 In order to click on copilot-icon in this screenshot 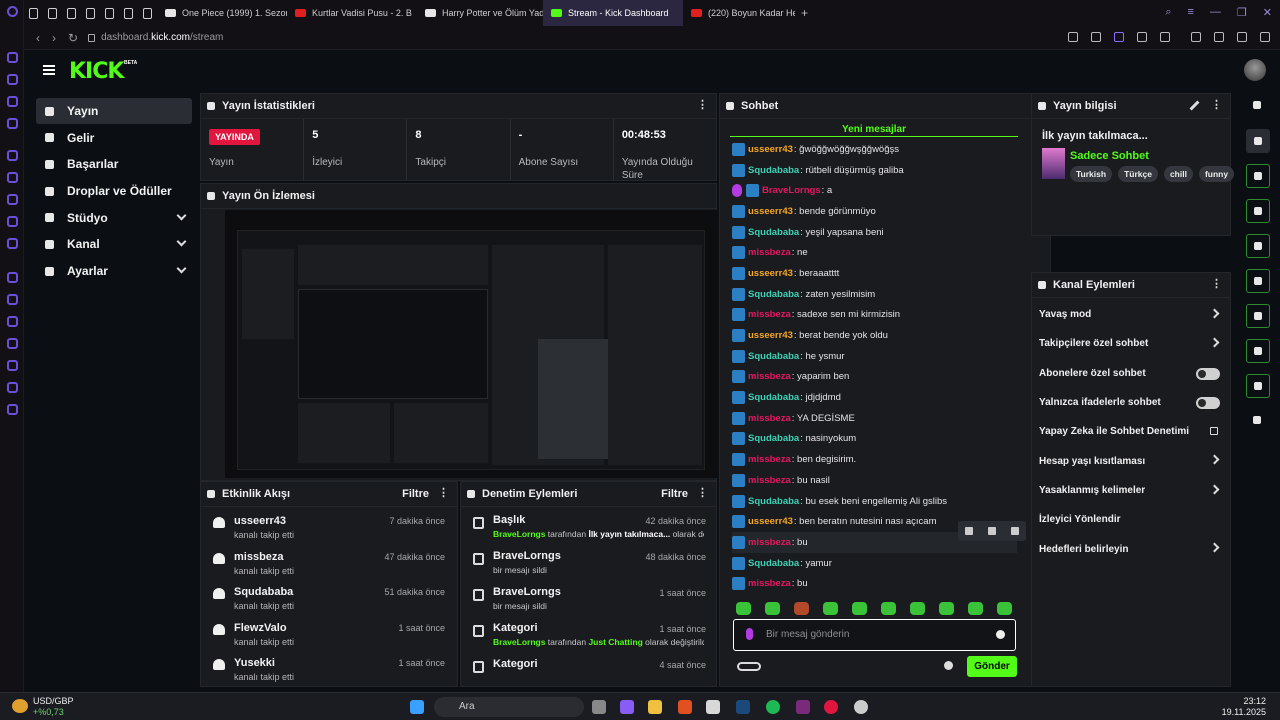, I will do `click(627, 707)`.